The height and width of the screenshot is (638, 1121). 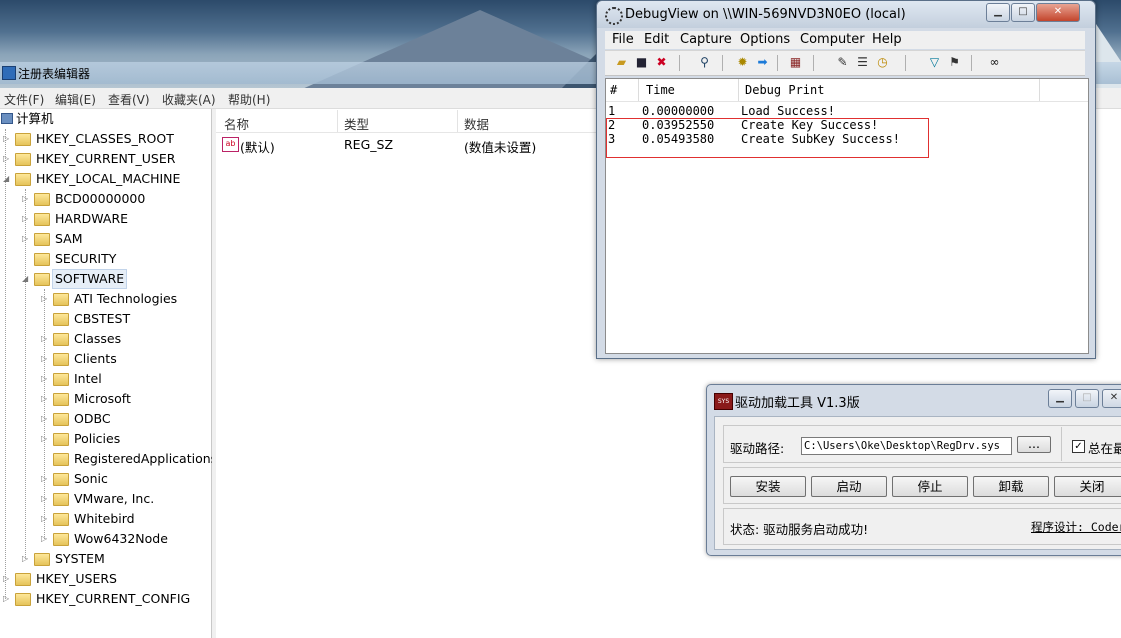 What do you see at coordinates (621, 62) in the screenshot?
I see `open-icon: ▰` at bounding box center [621, 62].